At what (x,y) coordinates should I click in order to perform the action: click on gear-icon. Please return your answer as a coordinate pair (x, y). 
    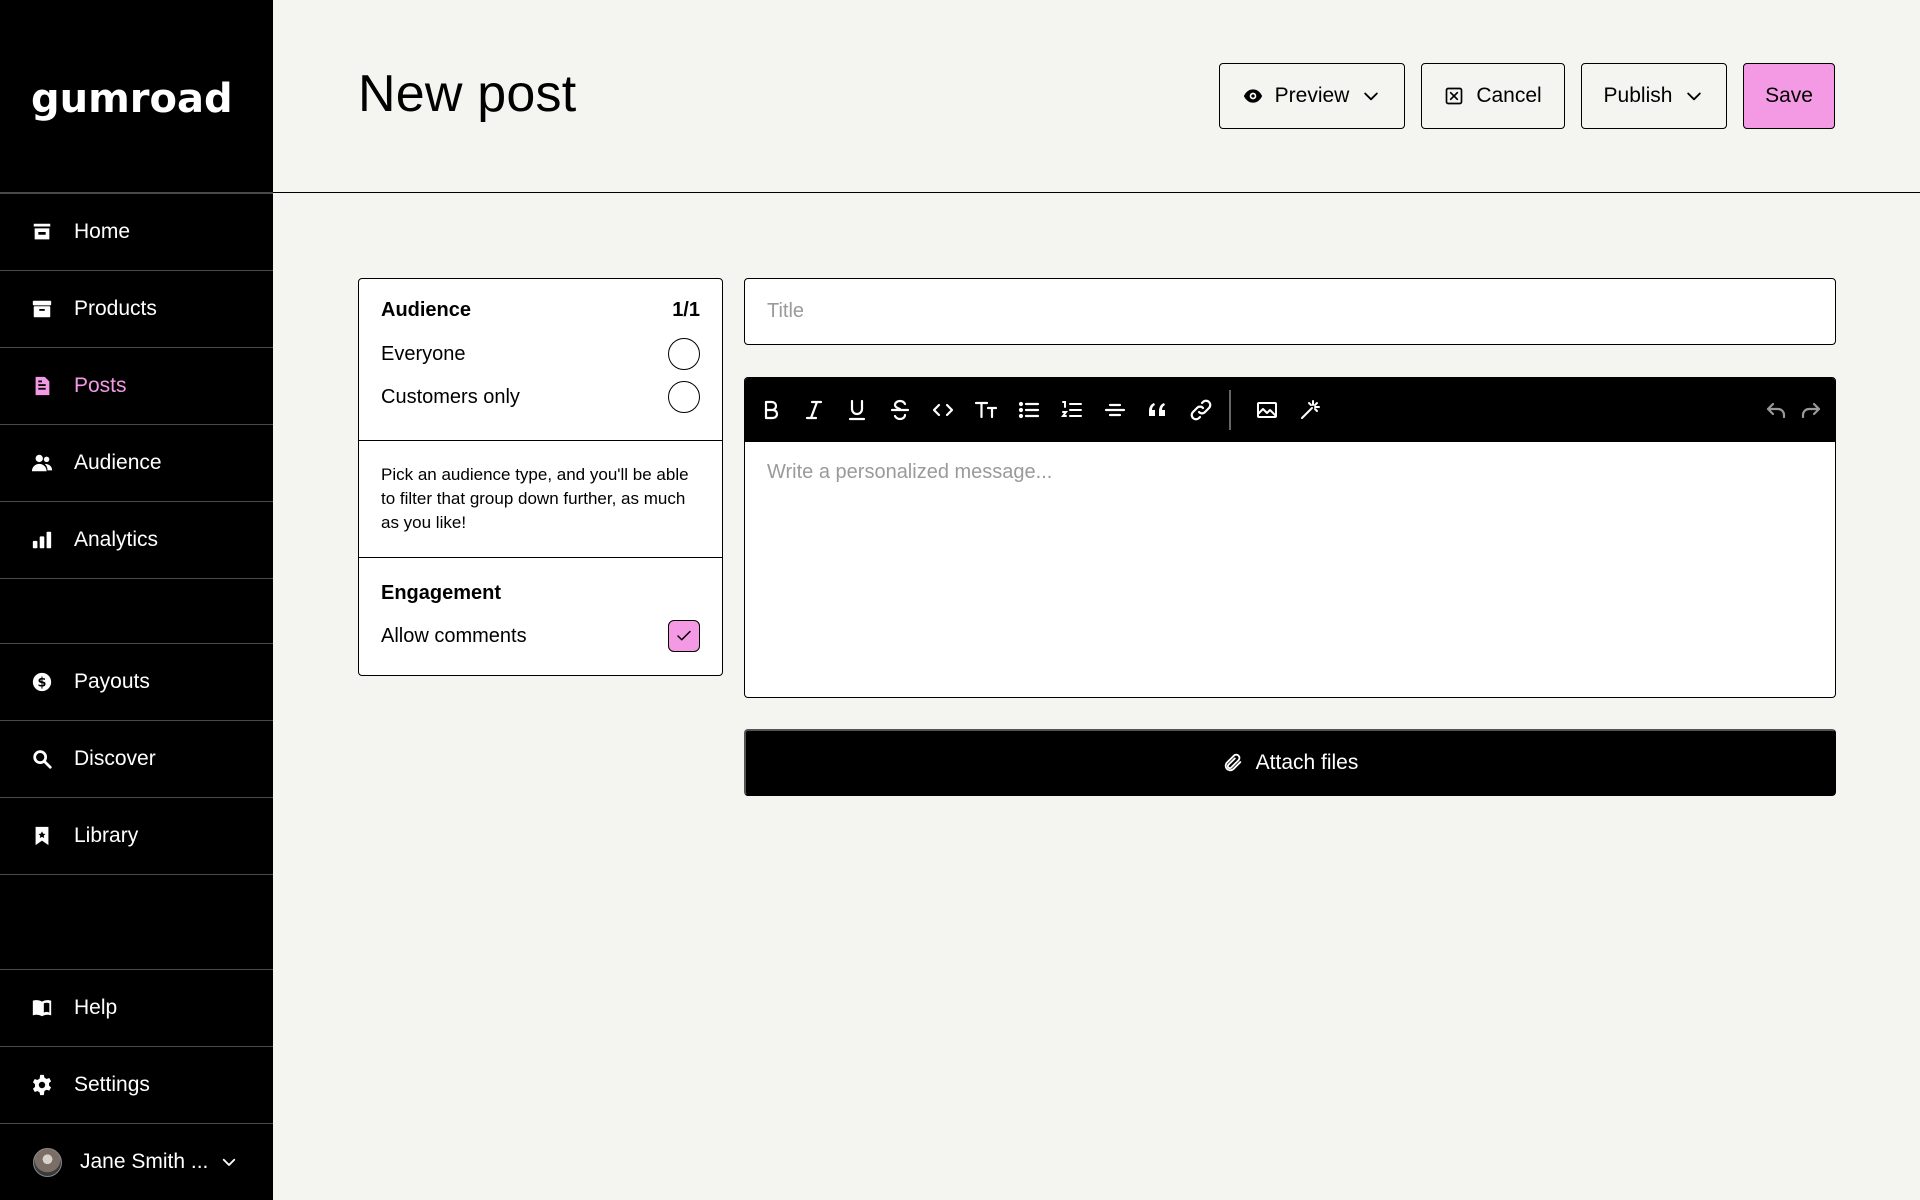
    Looking at the image, I should click on (42, 1085).